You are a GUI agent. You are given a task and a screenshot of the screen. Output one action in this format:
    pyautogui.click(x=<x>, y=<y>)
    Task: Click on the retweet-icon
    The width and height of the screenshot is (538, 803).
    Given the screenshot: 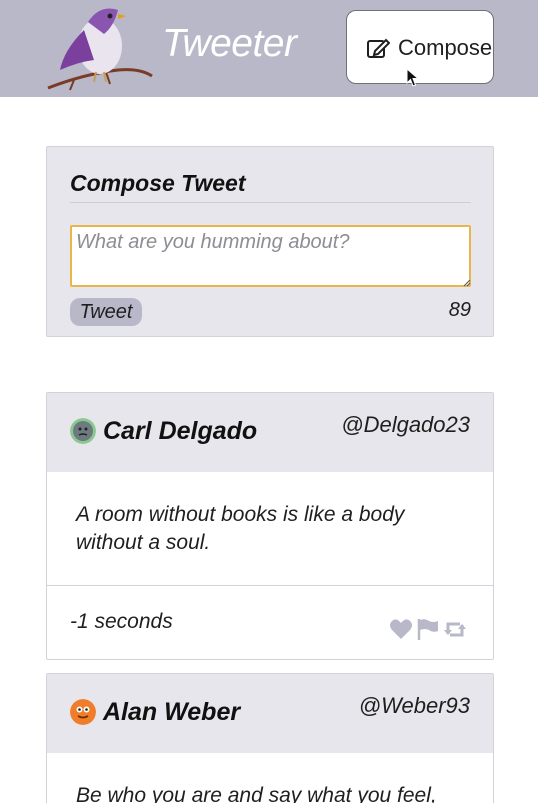 What is the action you would take?
    pyautogui.click(x=455, y=631)
    